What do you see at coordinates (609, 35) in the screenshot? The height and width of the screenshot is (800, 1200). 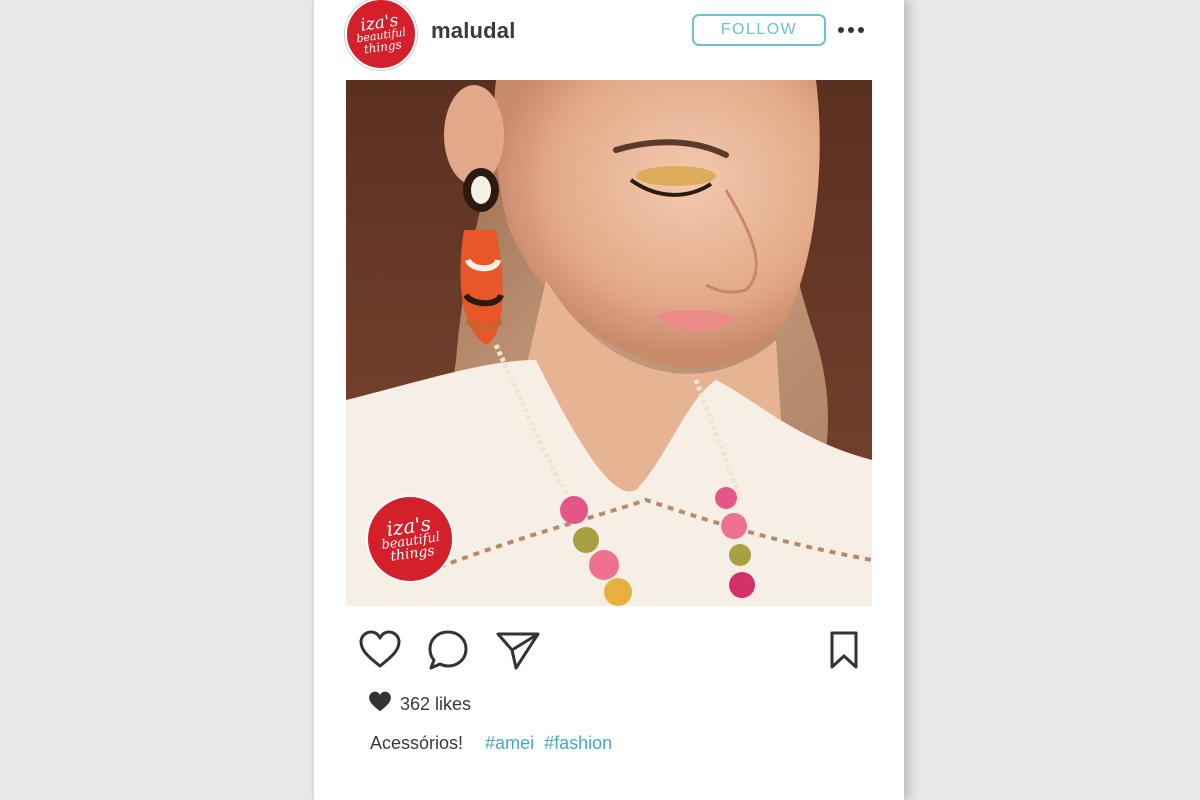 I see `post-header: iza's beautiful things maludal FOLLOW` at bounding box center [609, 35].